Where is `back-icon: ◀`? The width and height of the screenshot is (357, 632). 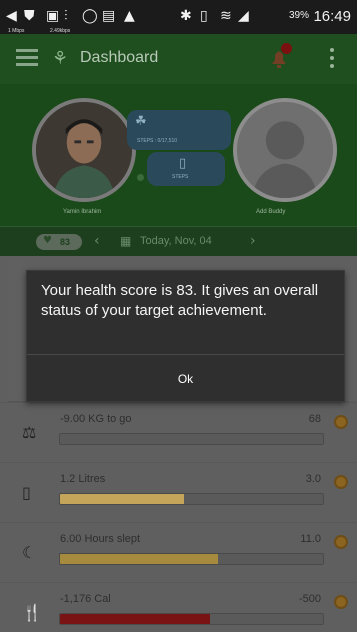
back-icon: ◀ is located at coordinates (11, 16).